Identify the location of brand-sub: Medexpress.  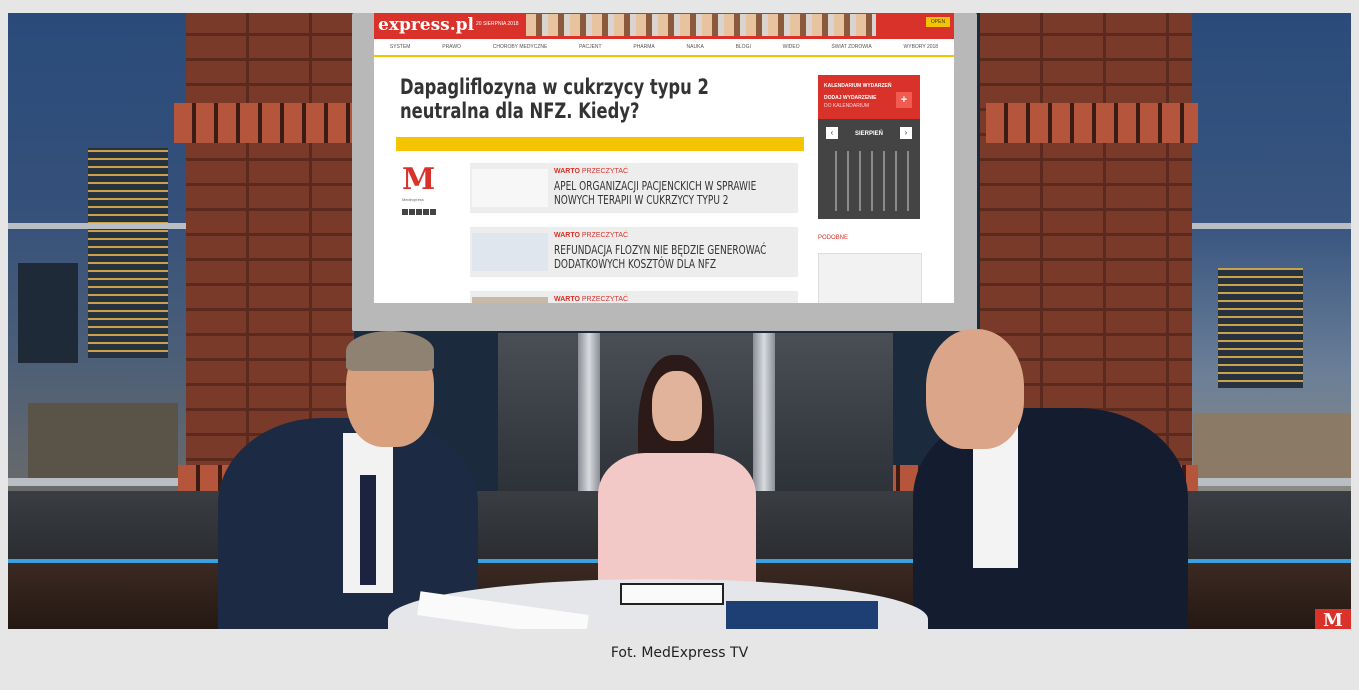
(413, 199).